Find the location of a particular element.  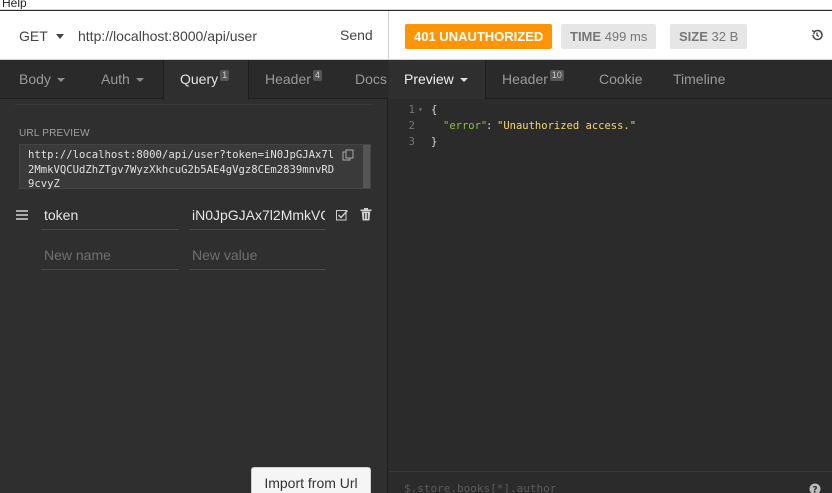

tab-docs: Docs is located at coordinates (371, 79).